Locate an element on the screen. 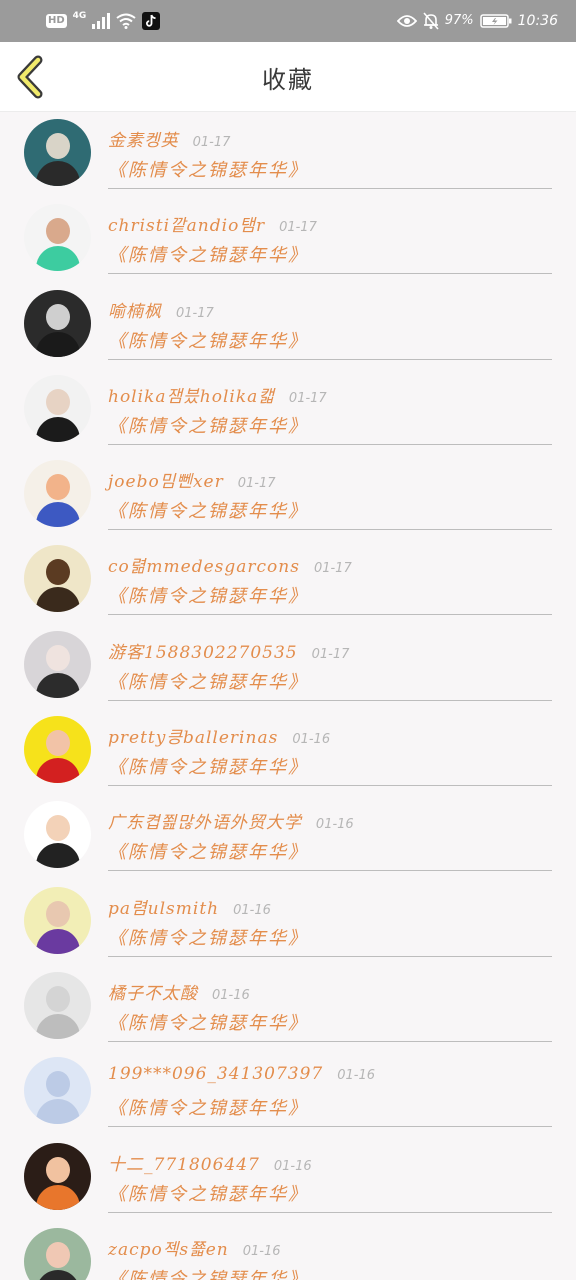 The image size is (576, 1280). signal-icon is located at coordinates (101, 21).